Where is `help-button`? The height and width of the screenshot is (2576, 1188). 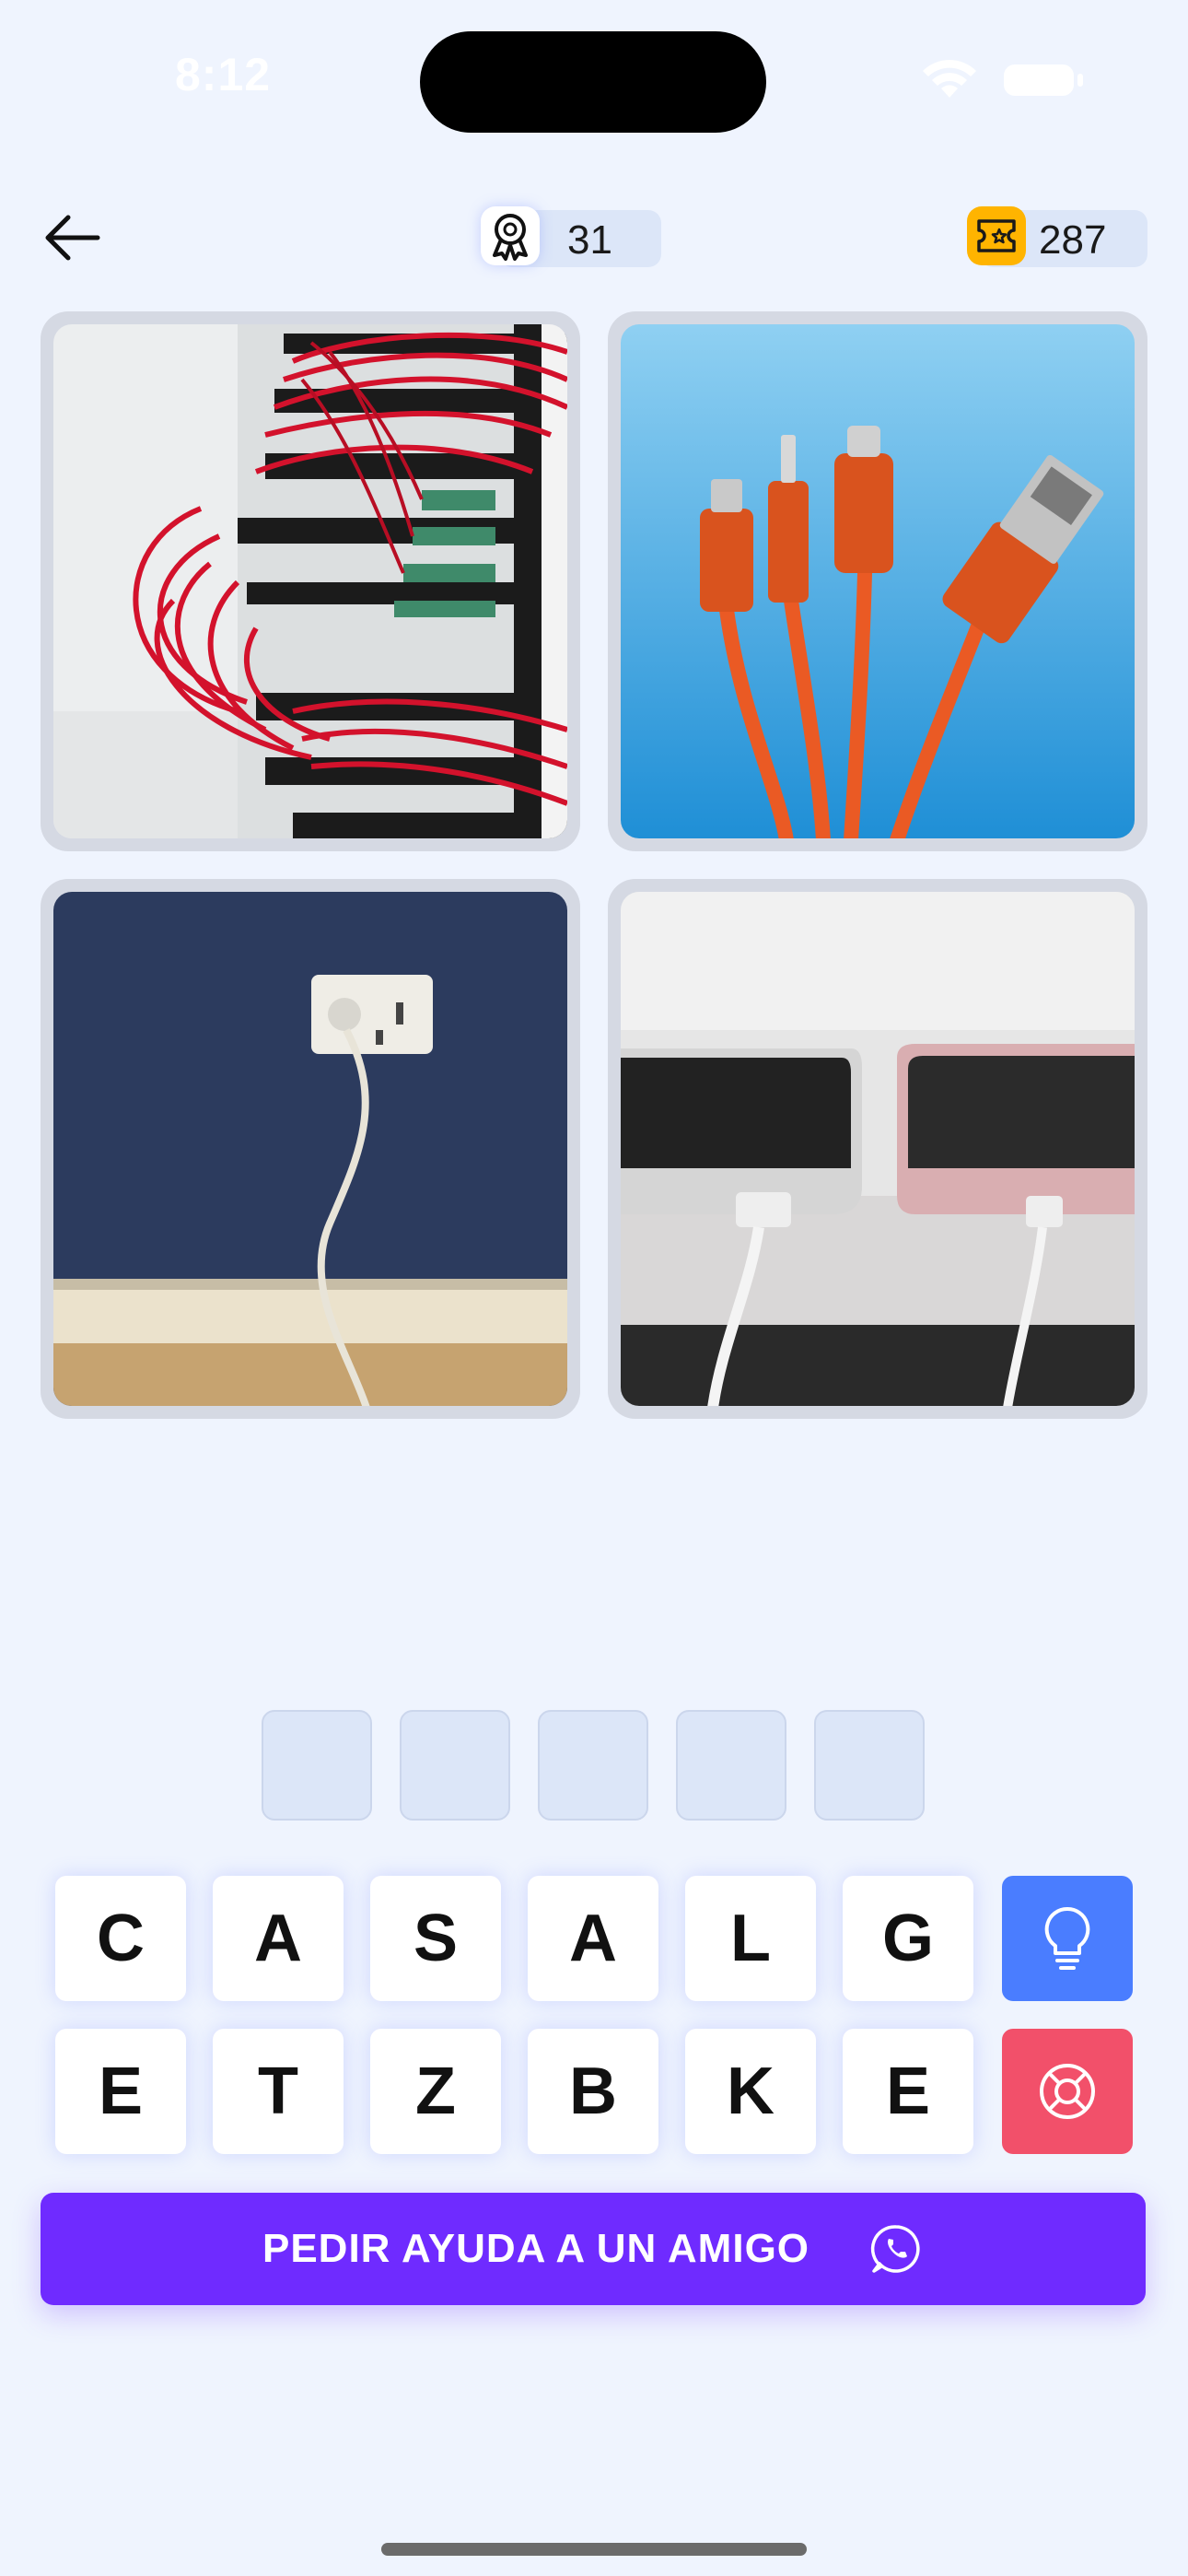 help-button is located at coordinates (1067, 2091).